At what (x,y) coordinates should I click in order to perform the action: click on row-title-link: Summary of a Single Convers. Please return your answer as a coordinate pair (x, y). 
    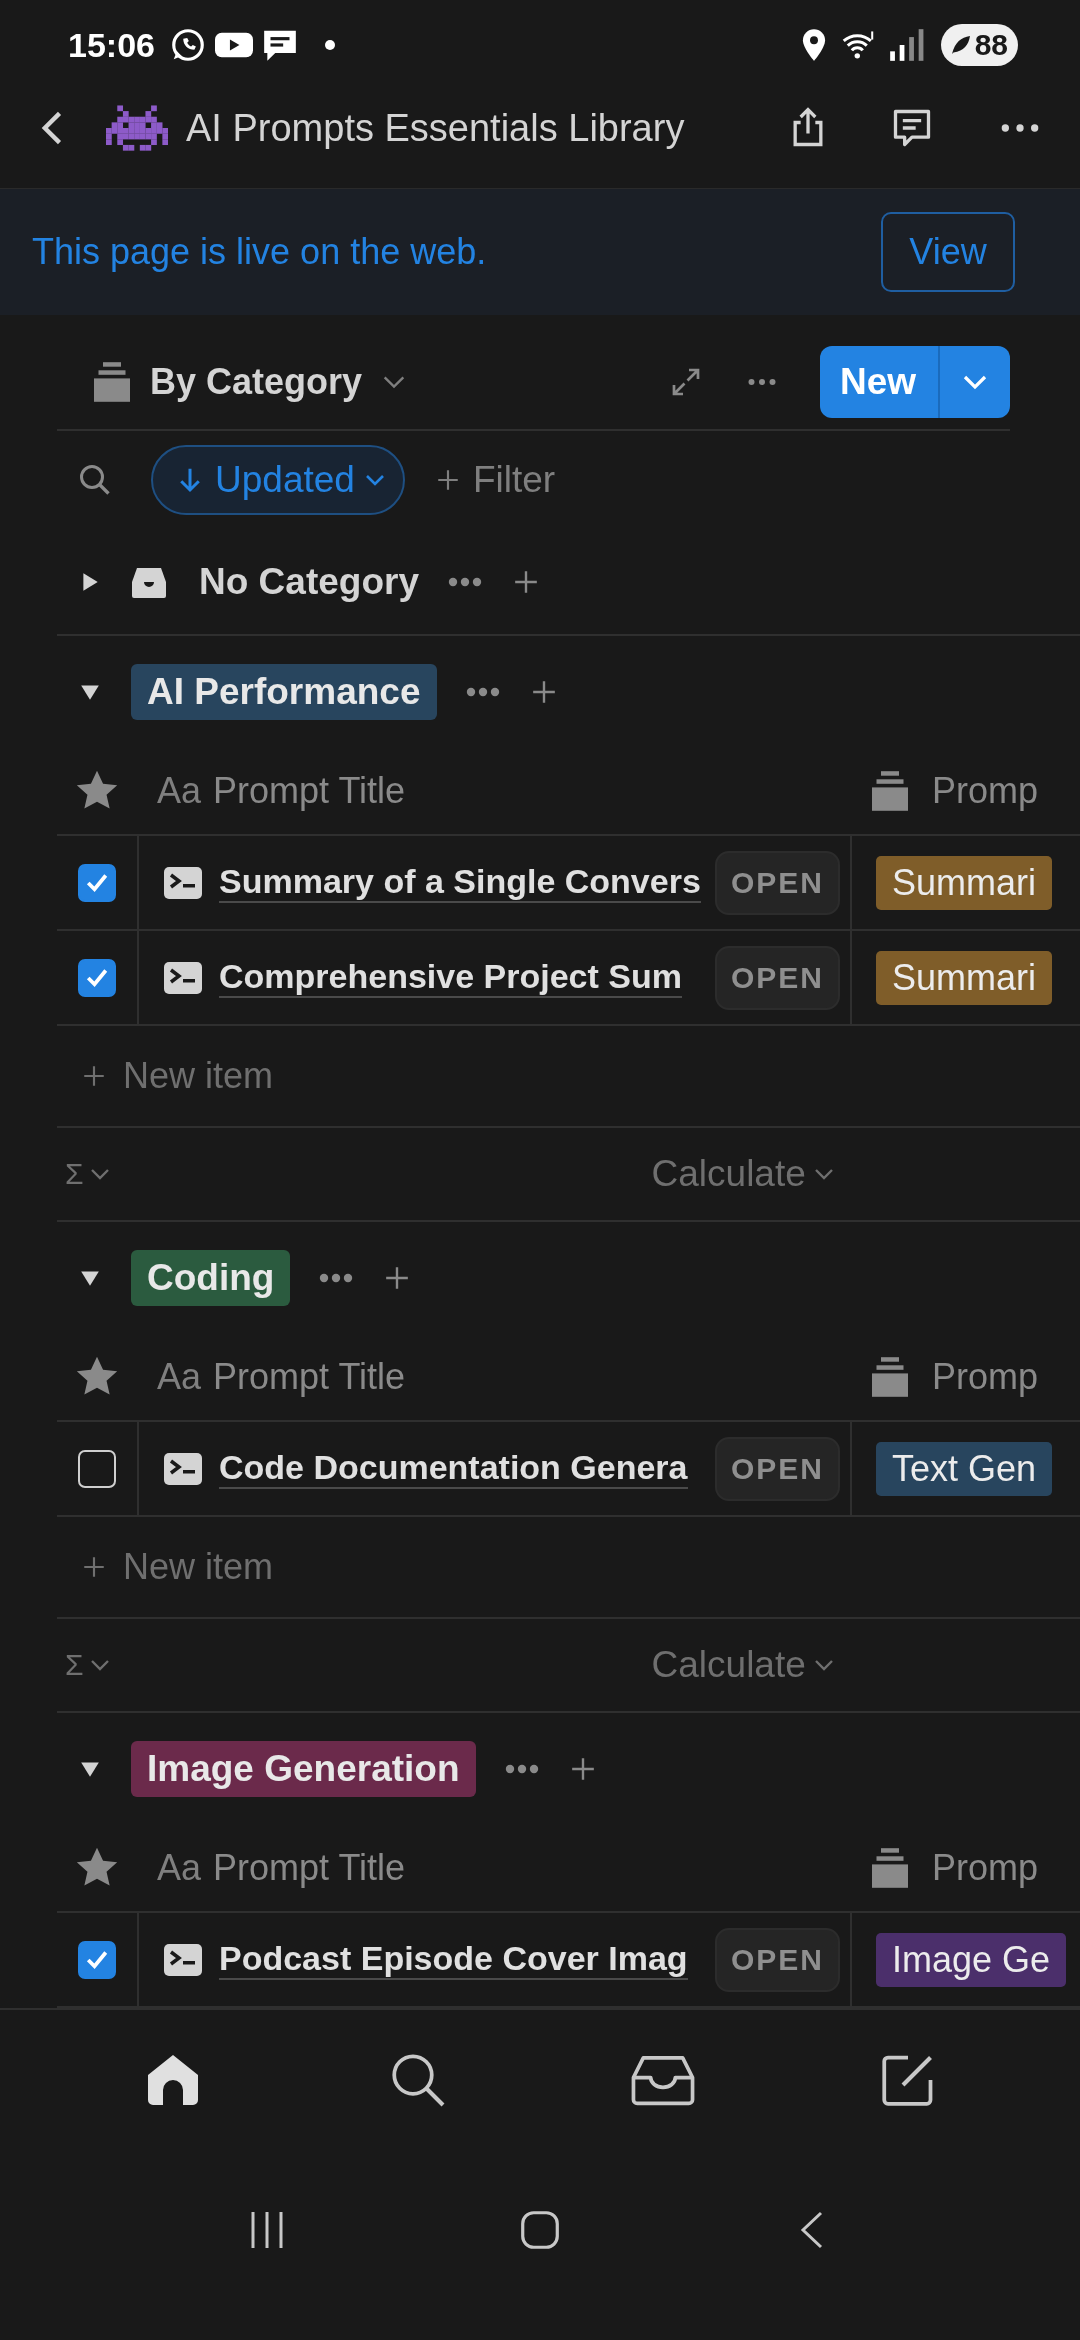
    Looking at the image, I should click on (460, 882).